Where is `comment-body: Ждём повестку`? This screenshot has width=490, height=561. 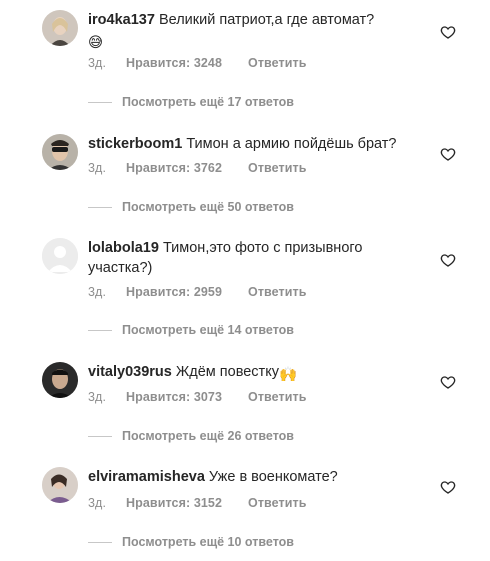
comment-body: Ждём повестку is located at coordinates (227, 372).